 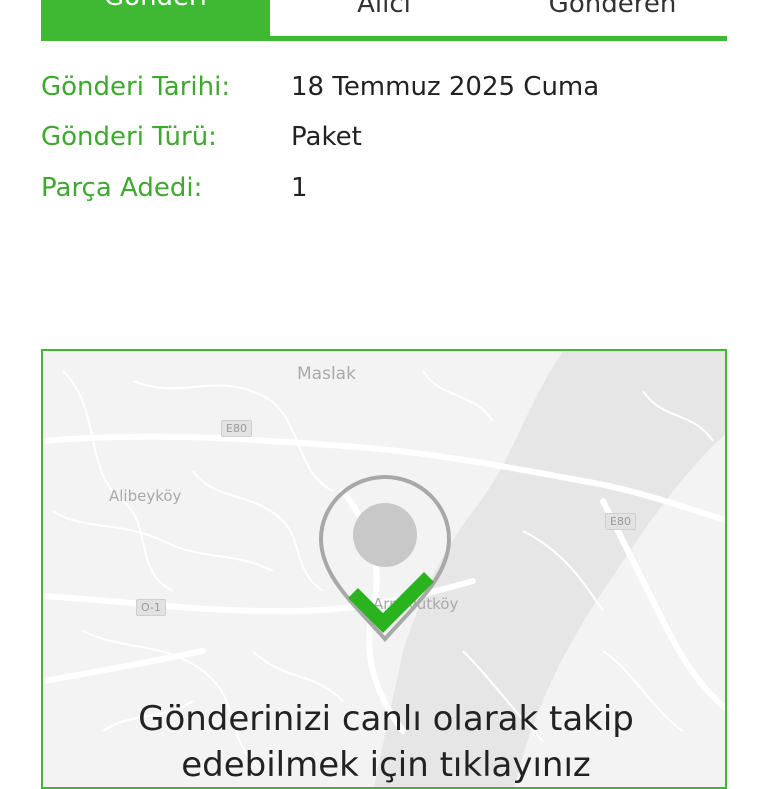 I want to click on tab-shipment: Gönderi, so click(x=155, y=18).